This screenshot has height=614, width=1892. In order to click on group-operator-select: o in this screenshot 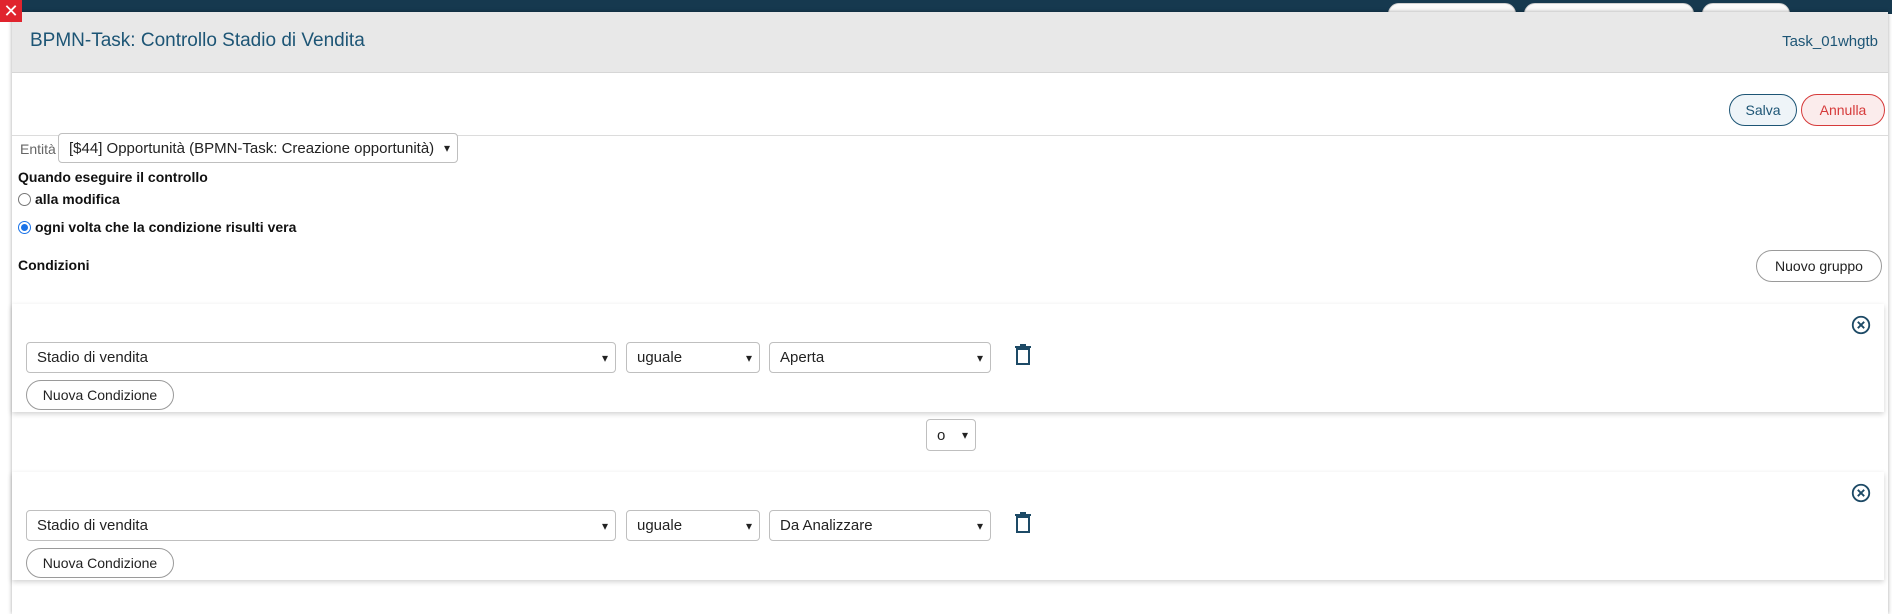, I will do `click(951, 435)`.